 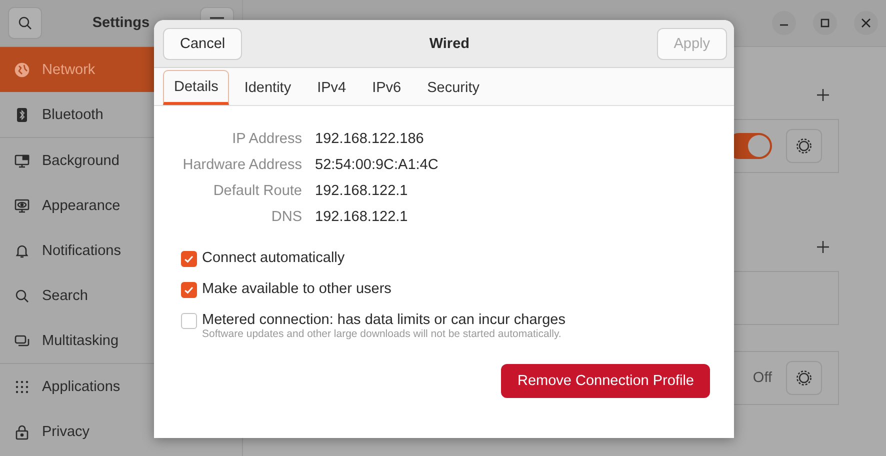 What do you see at coordinates (121, 23) in the screenshot?
I see `sidebar-title: Settings` at bounding box center [121, 23].